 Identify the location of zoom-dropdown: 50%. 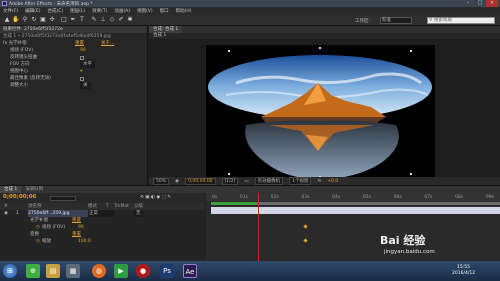
(161, 181).